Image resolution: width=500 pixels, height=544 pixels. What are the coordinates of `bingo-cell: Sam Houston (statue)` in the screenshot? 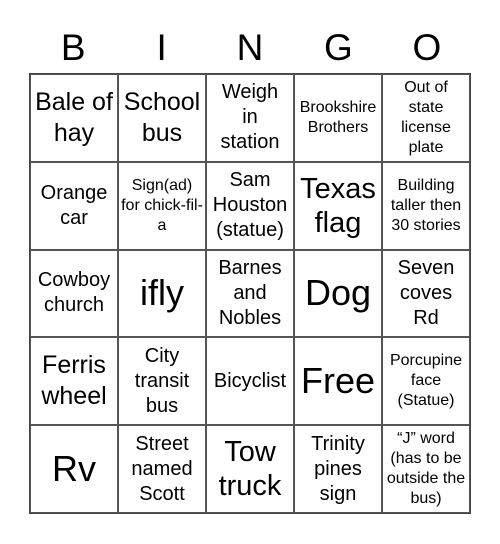 It's located at (250, 205).